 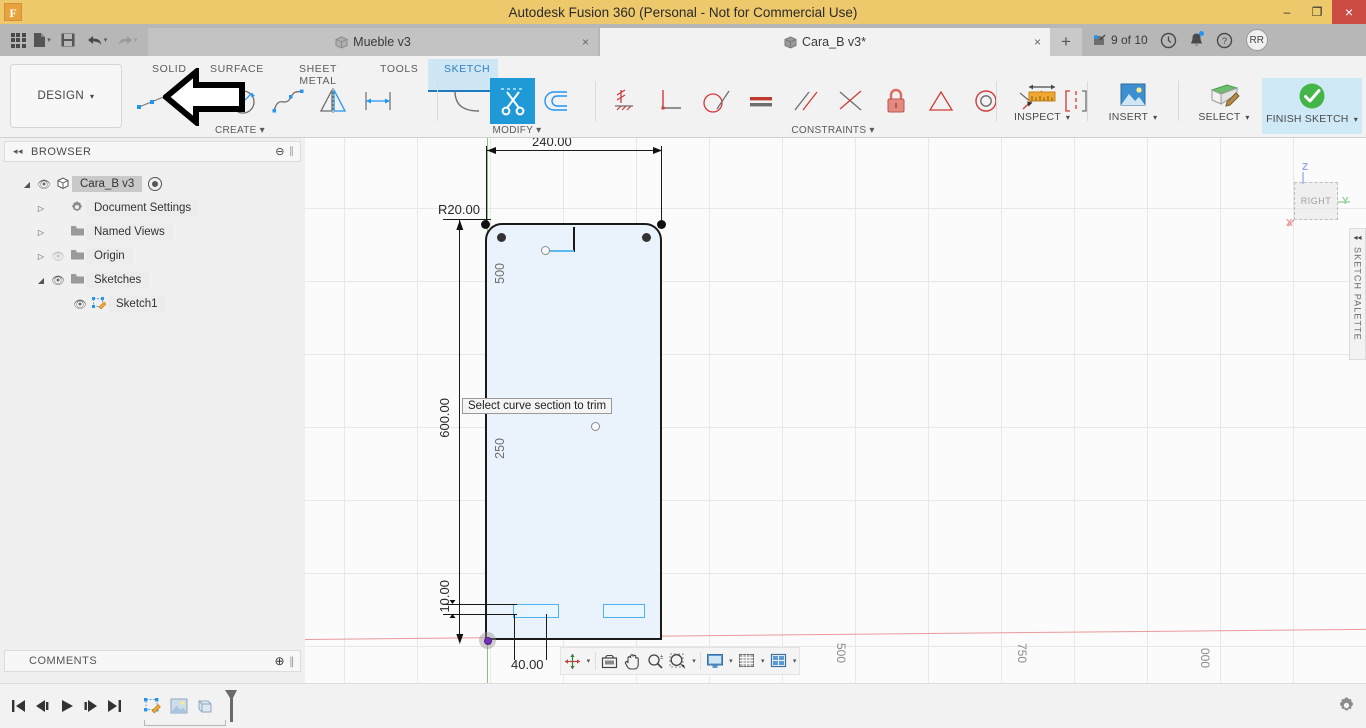 I want to click on zoom-icon: ±, so click(x=655, y=661).